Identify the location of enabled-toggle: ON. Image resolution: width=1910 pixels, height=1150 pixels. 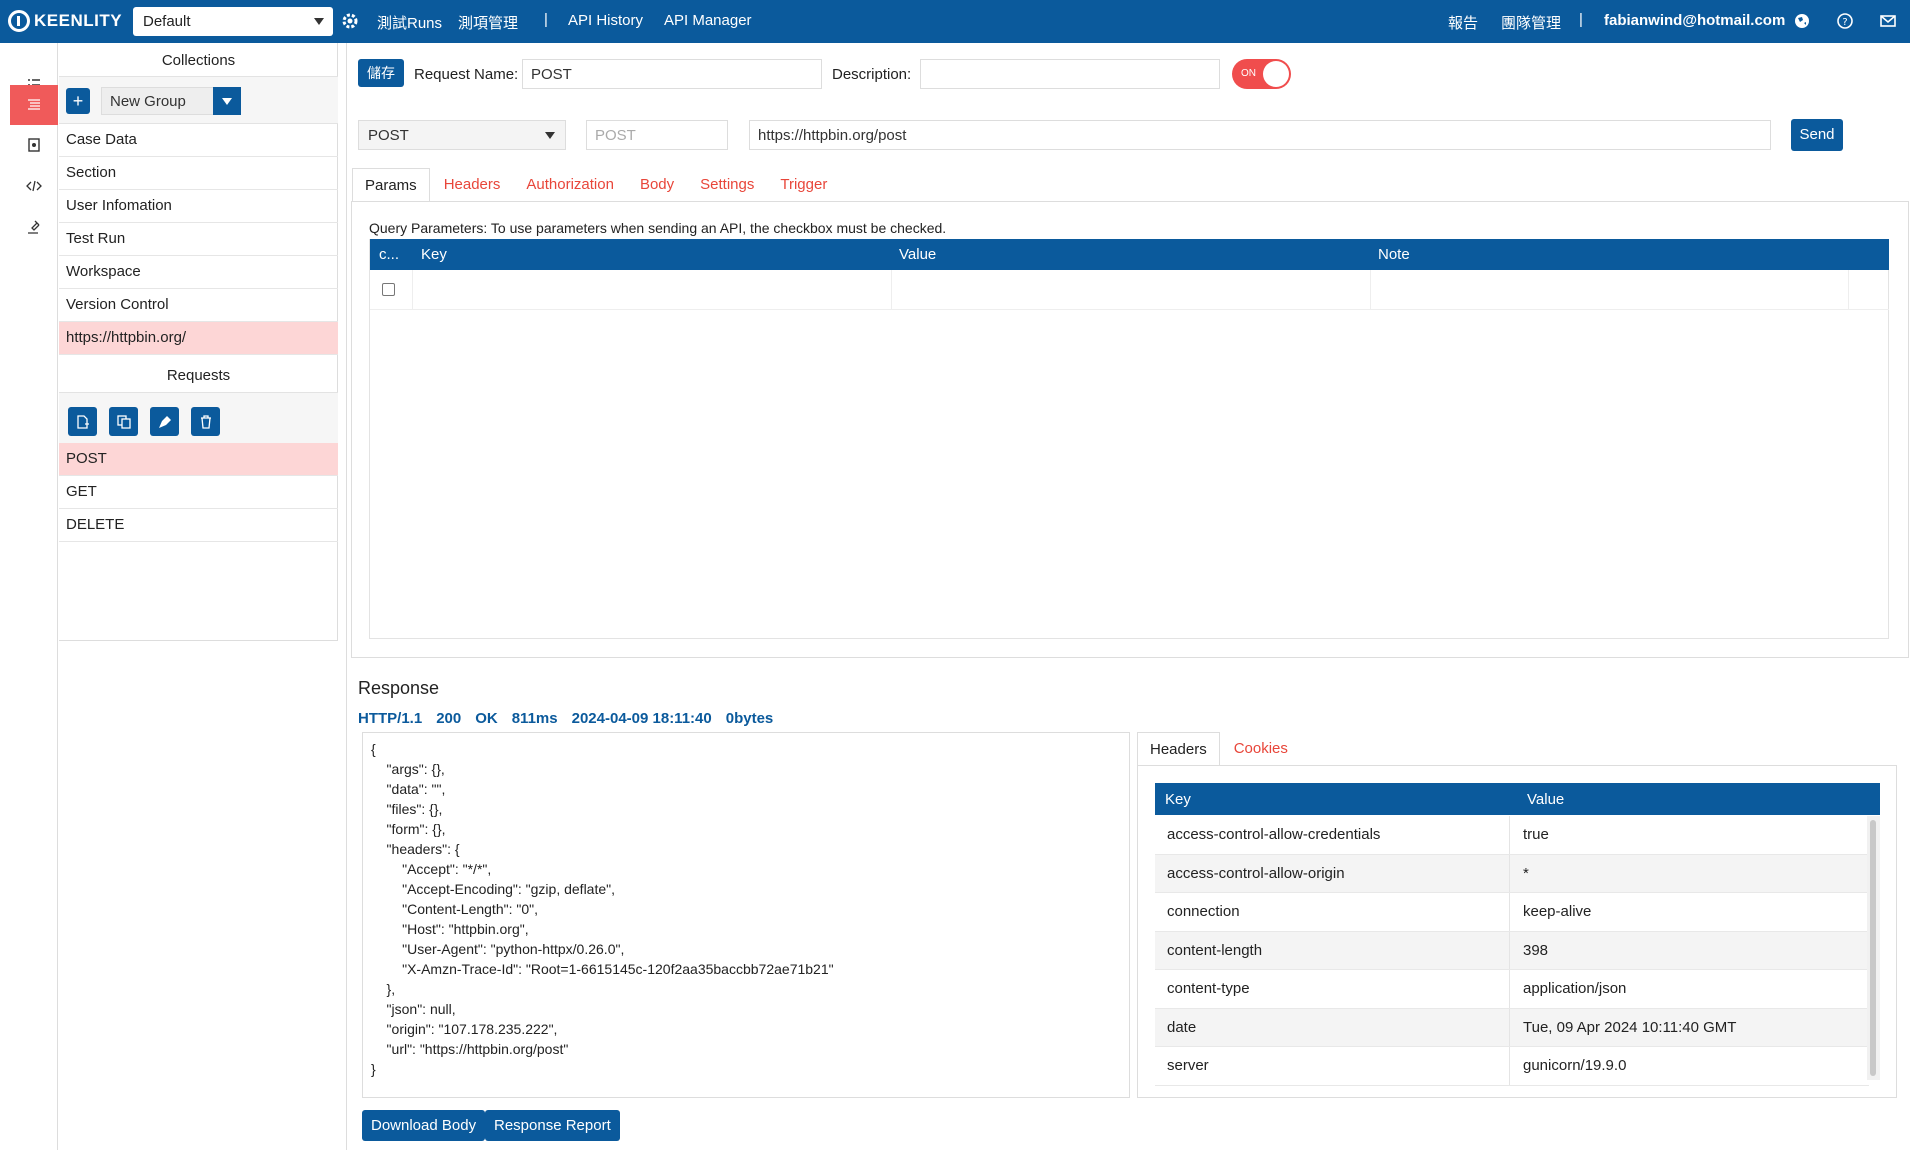
(1261, 74).